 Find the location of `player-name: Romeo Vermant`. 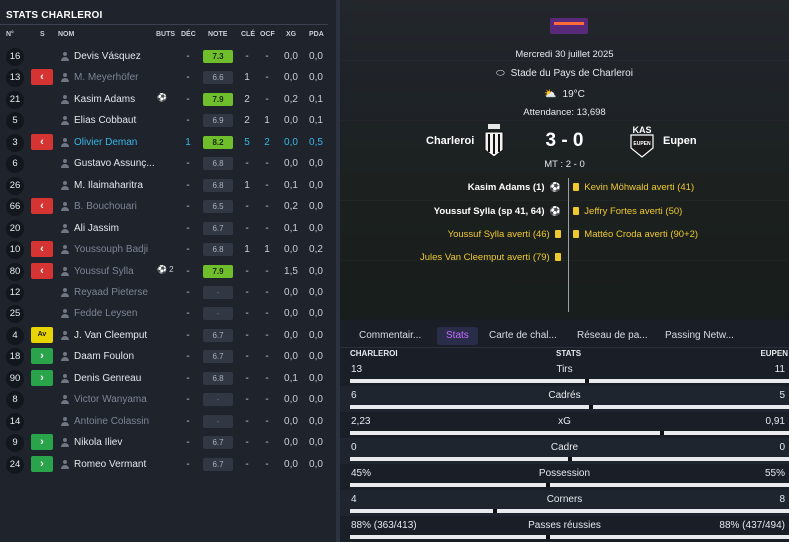

player-name: Romeo Vermant is located at coordinates (115, 464).